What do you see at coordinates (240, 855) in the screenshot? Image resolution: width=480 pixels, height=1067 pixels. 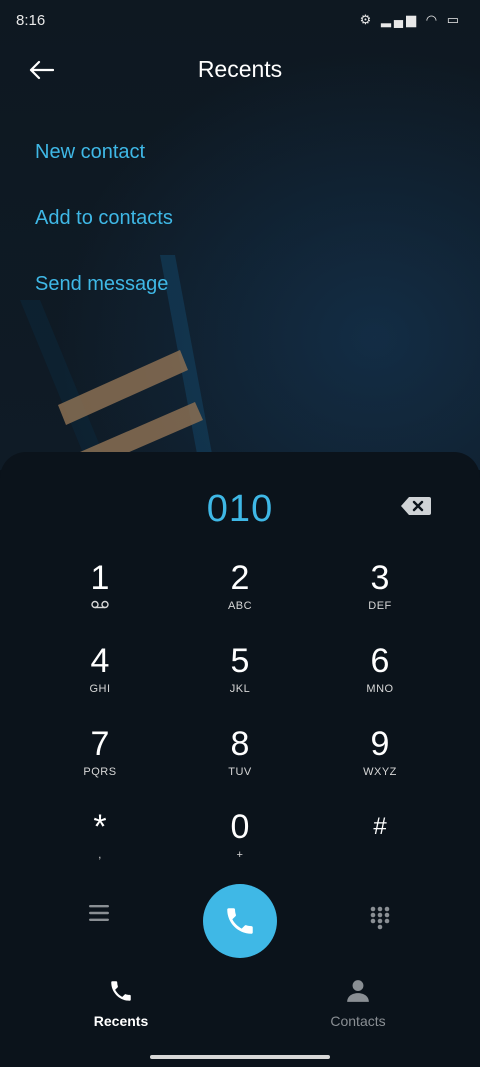 I see `key-letters: +` at bounding box center [240, 855].